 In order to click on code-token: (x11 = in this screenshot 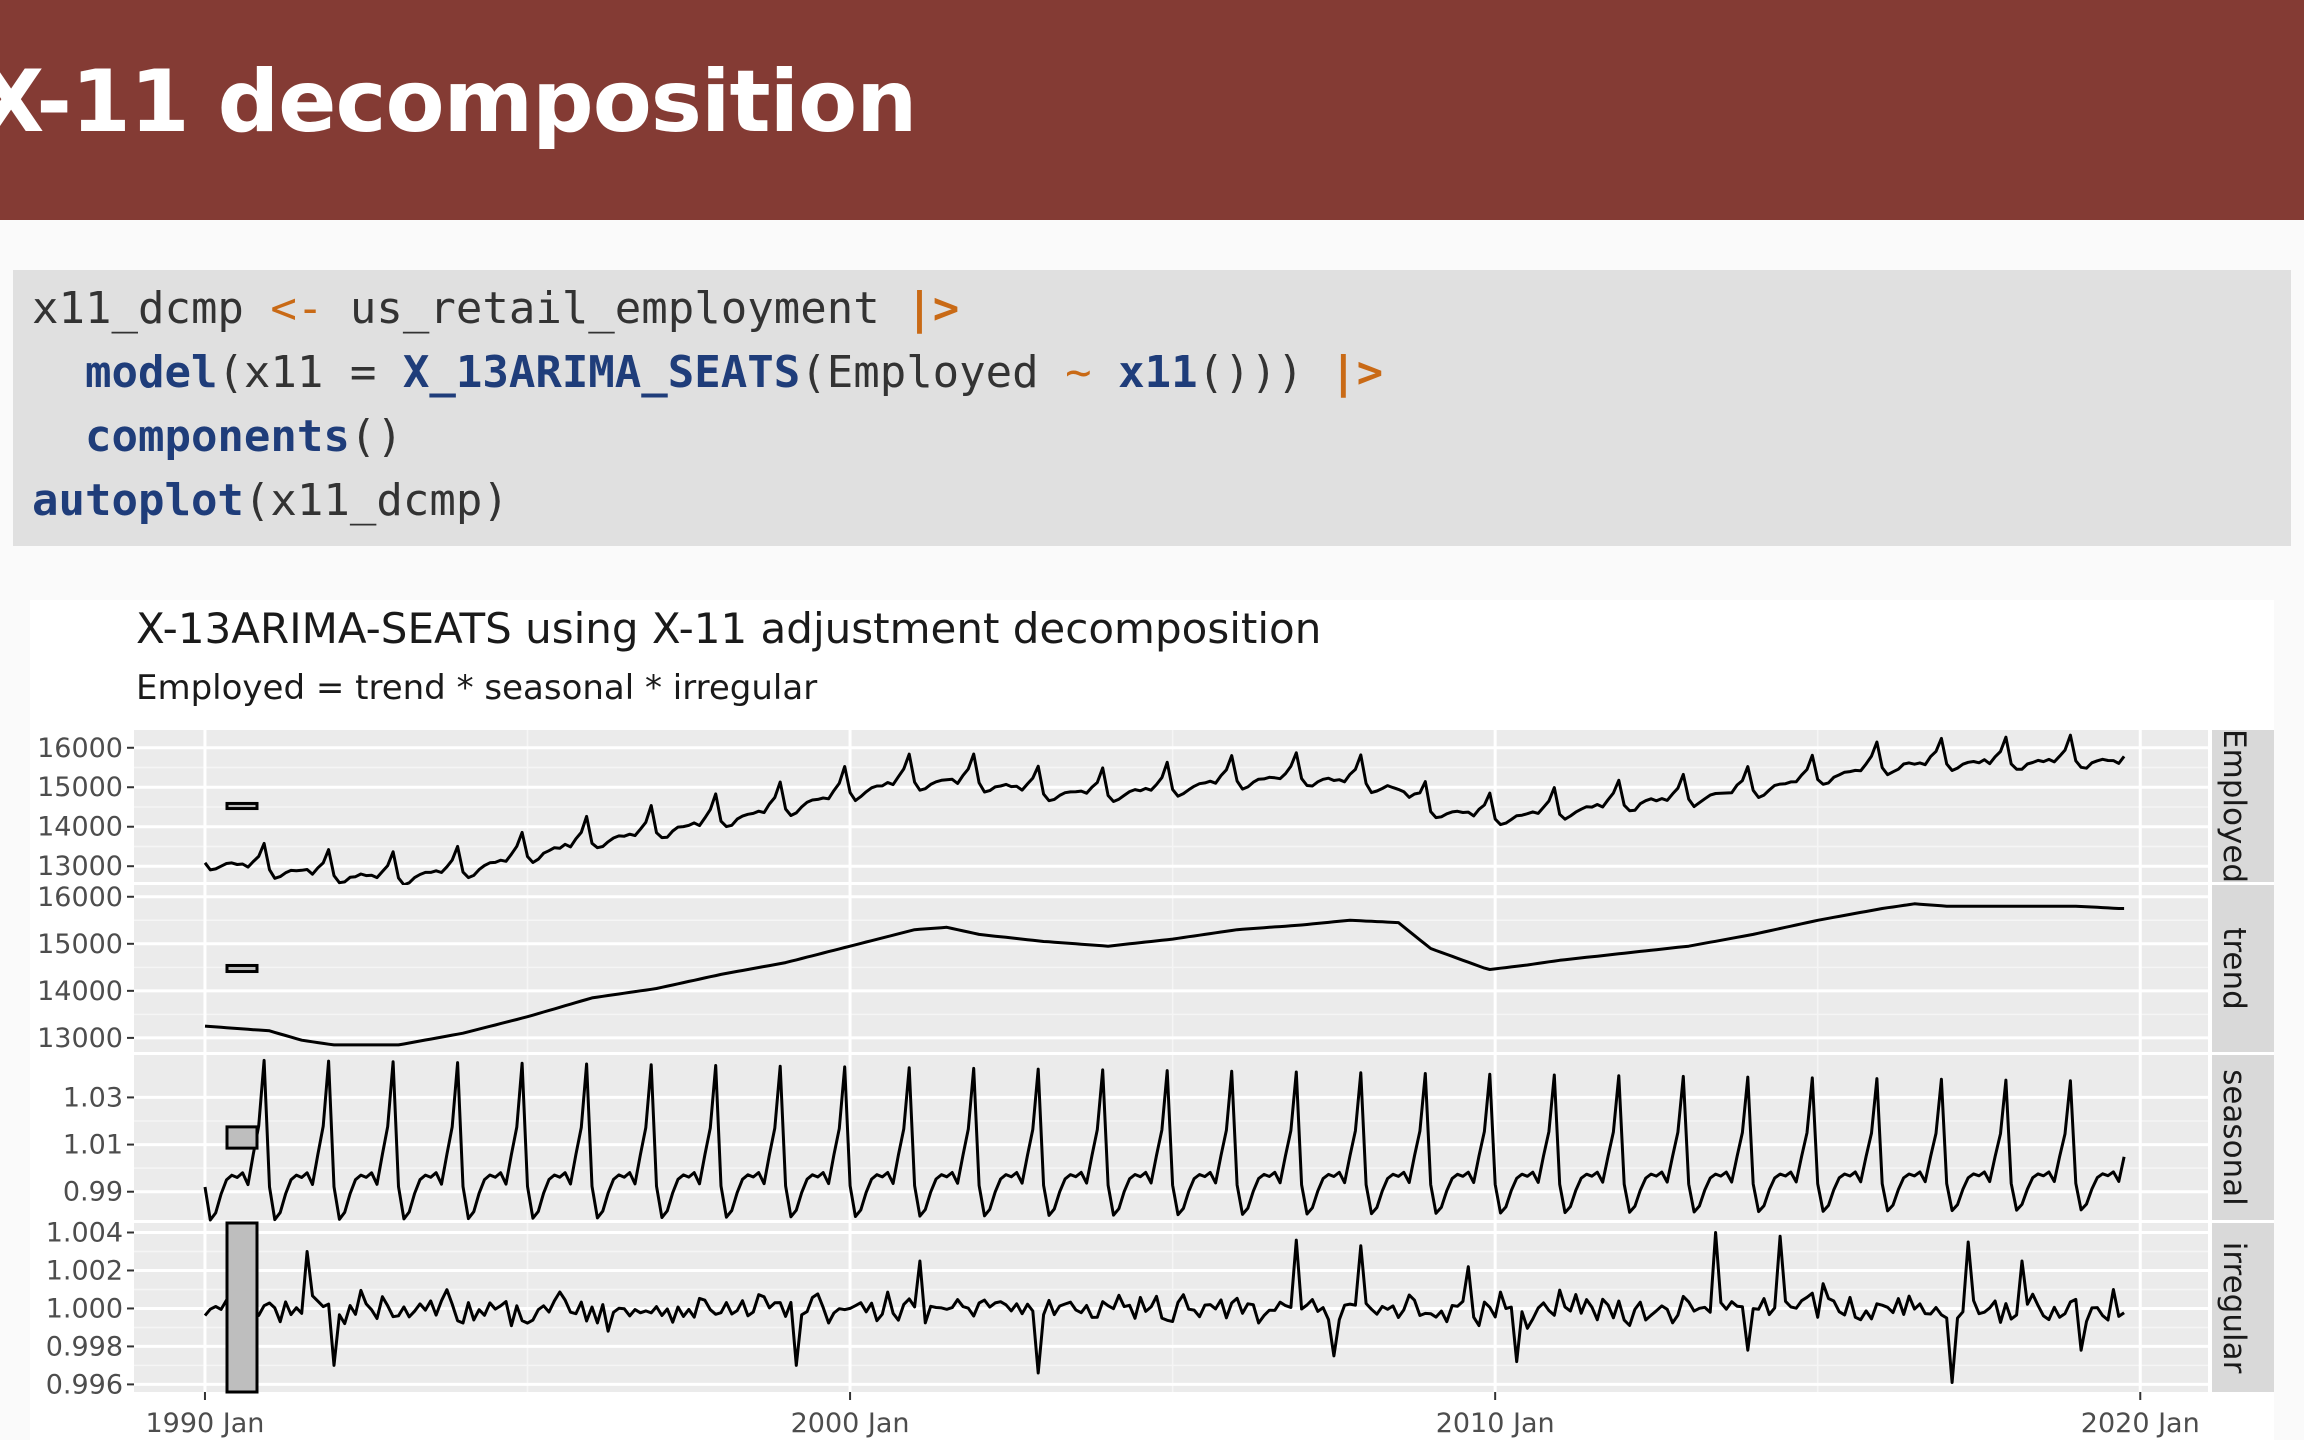, I will do `click(310, 372)`.